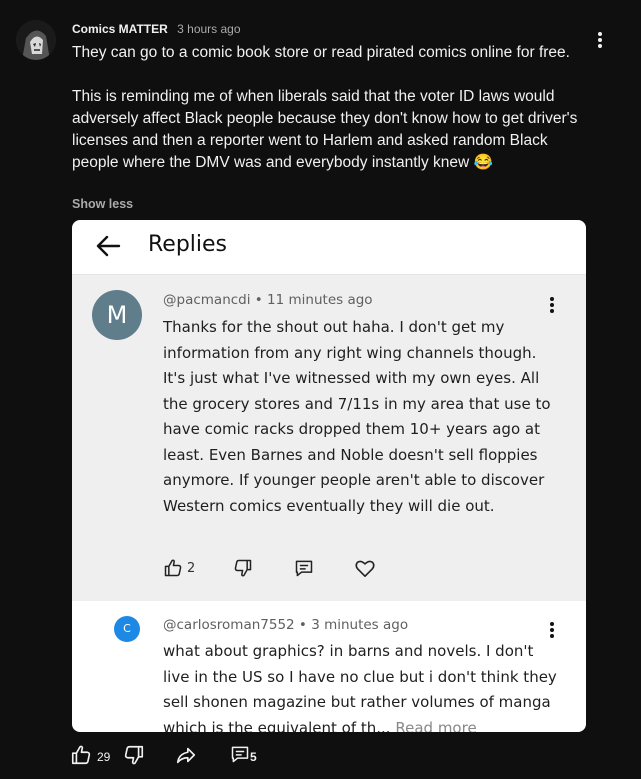 The width and height of the screenshot is (641, 779). I want to click on replies-title: Replies, so click(188, 244).